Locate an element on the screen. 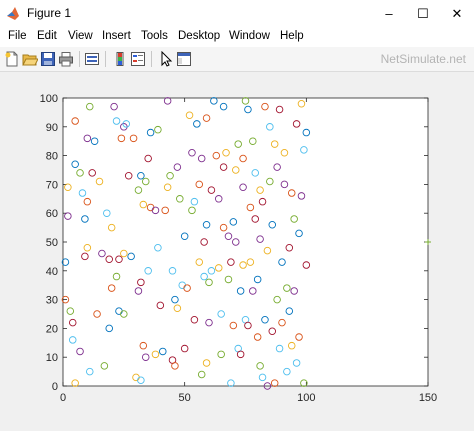 Image resolution: width=474 pixels, height=431 pixels. y-tick-label: 30 is located at coordinates (52, 301).